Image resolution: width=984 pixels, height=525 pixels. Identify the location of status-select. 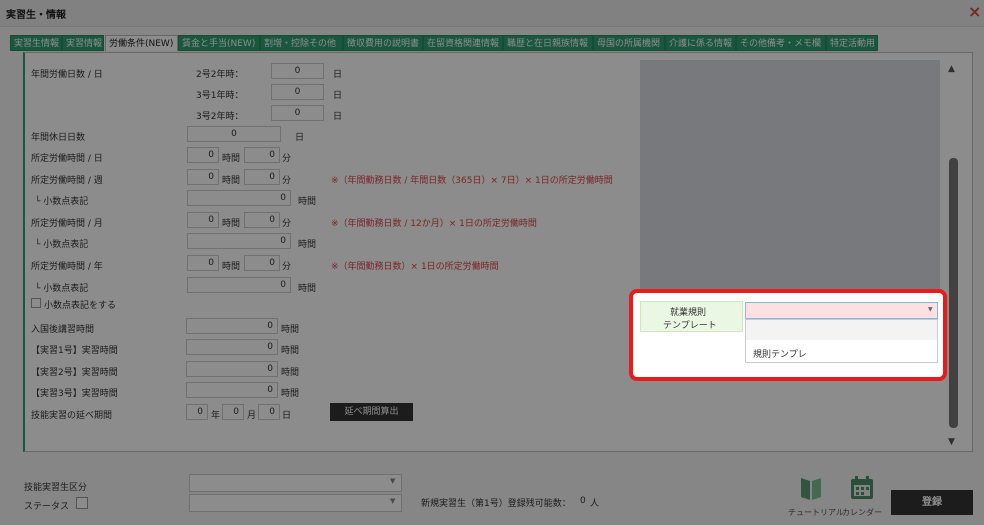
(295, 503).